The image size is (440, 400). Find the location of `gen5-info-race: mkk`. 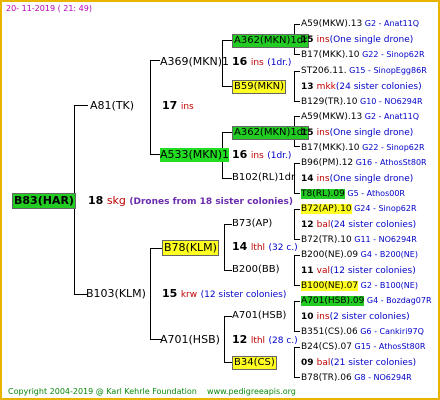

gen5-info-race: mkk is located at coordinates (326, 87).